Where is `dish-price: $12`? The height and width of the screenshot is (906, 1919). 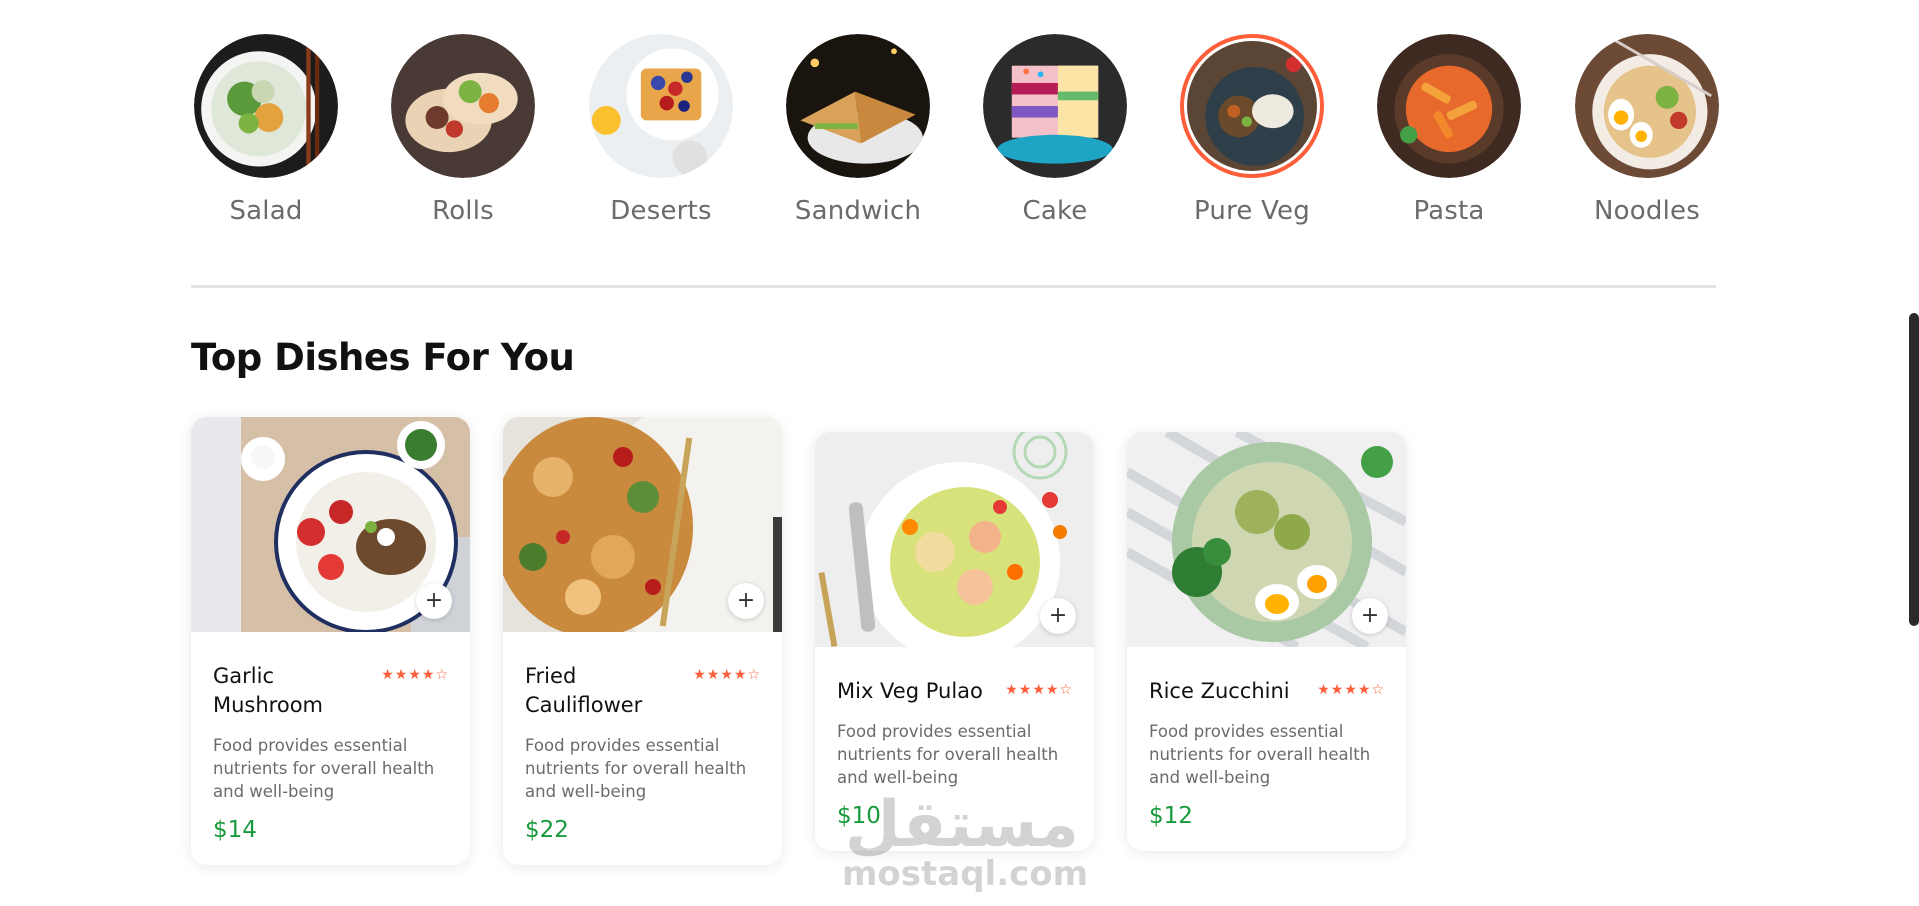
dish-price: $12 is located at coordinates (1171, 816).